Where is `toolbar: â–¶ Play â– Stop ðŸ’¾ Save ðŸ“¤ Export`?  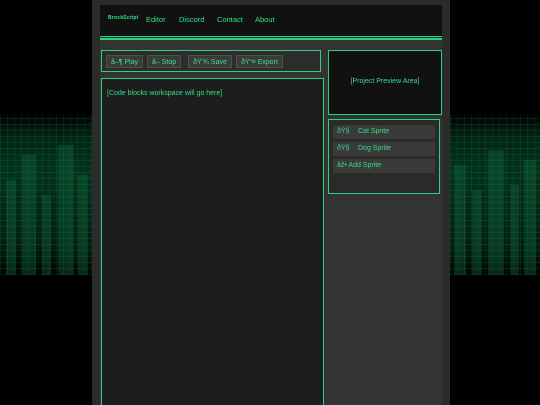
toolbar: â–¶ Play â– Stop ðŸ’¾ Save ðŸ“¤ Export is located at coordinates (211, 61).